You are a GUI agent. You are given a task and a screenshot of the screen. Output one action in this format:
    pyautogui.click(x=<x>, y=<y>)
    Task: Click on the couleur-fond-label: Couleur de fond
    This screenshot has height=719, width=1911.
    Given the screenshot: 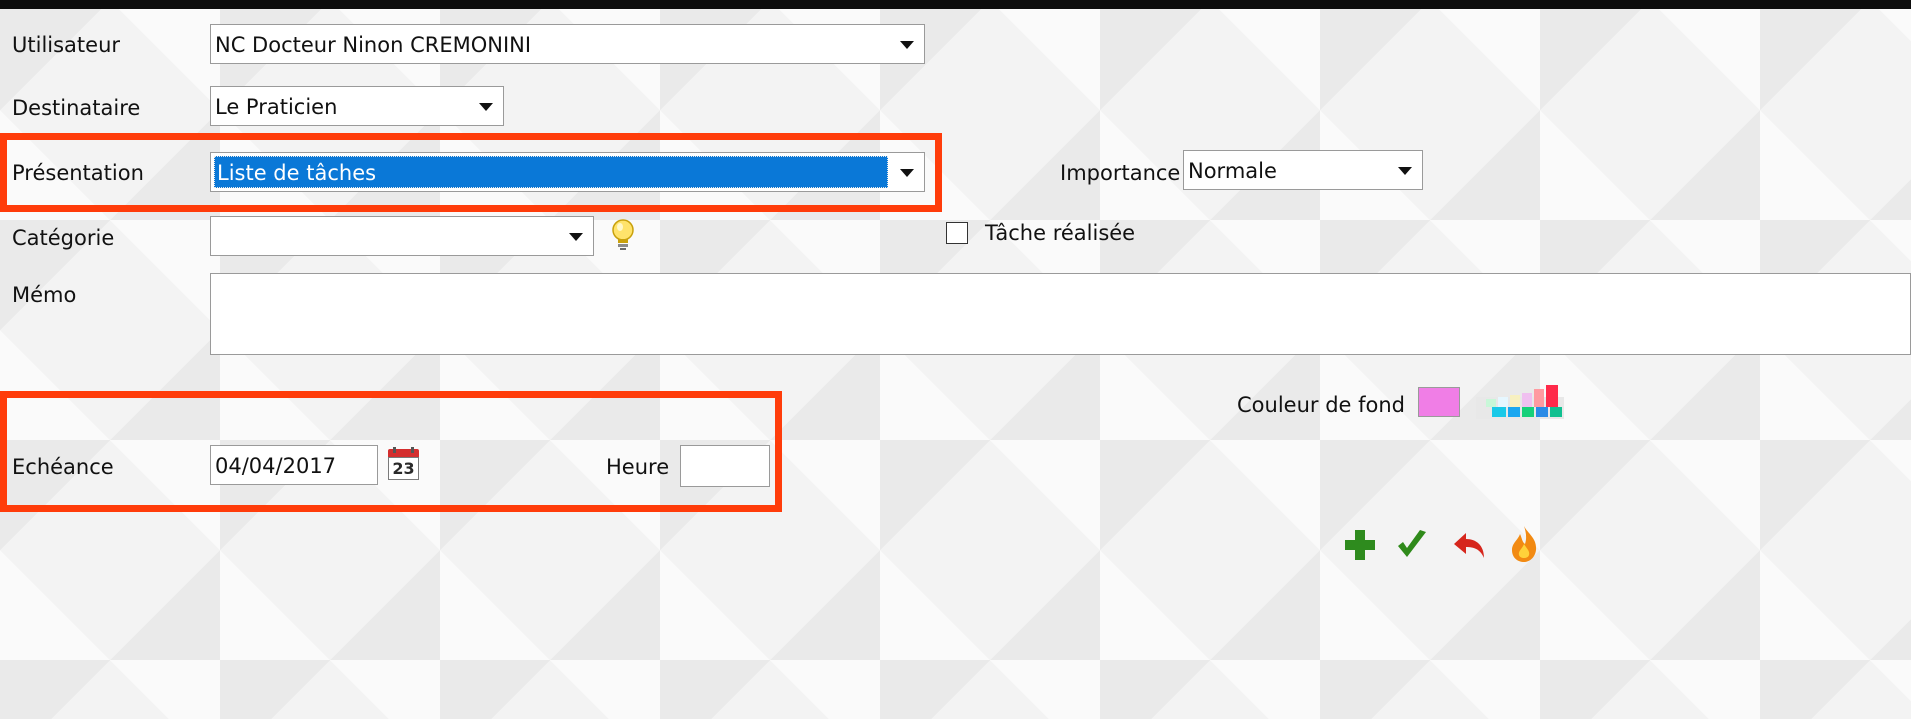 What is the action you would take?
    pyautogui.click(x=1321, y=405)
    